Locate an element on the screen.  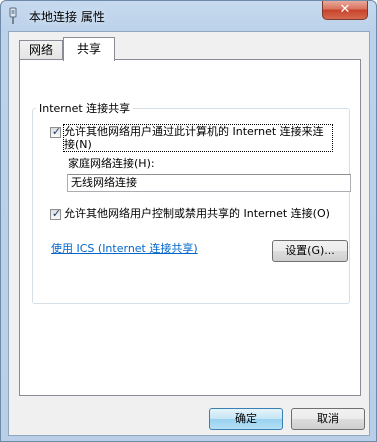
close-button: ✕ is located at coordinates (345, 10).